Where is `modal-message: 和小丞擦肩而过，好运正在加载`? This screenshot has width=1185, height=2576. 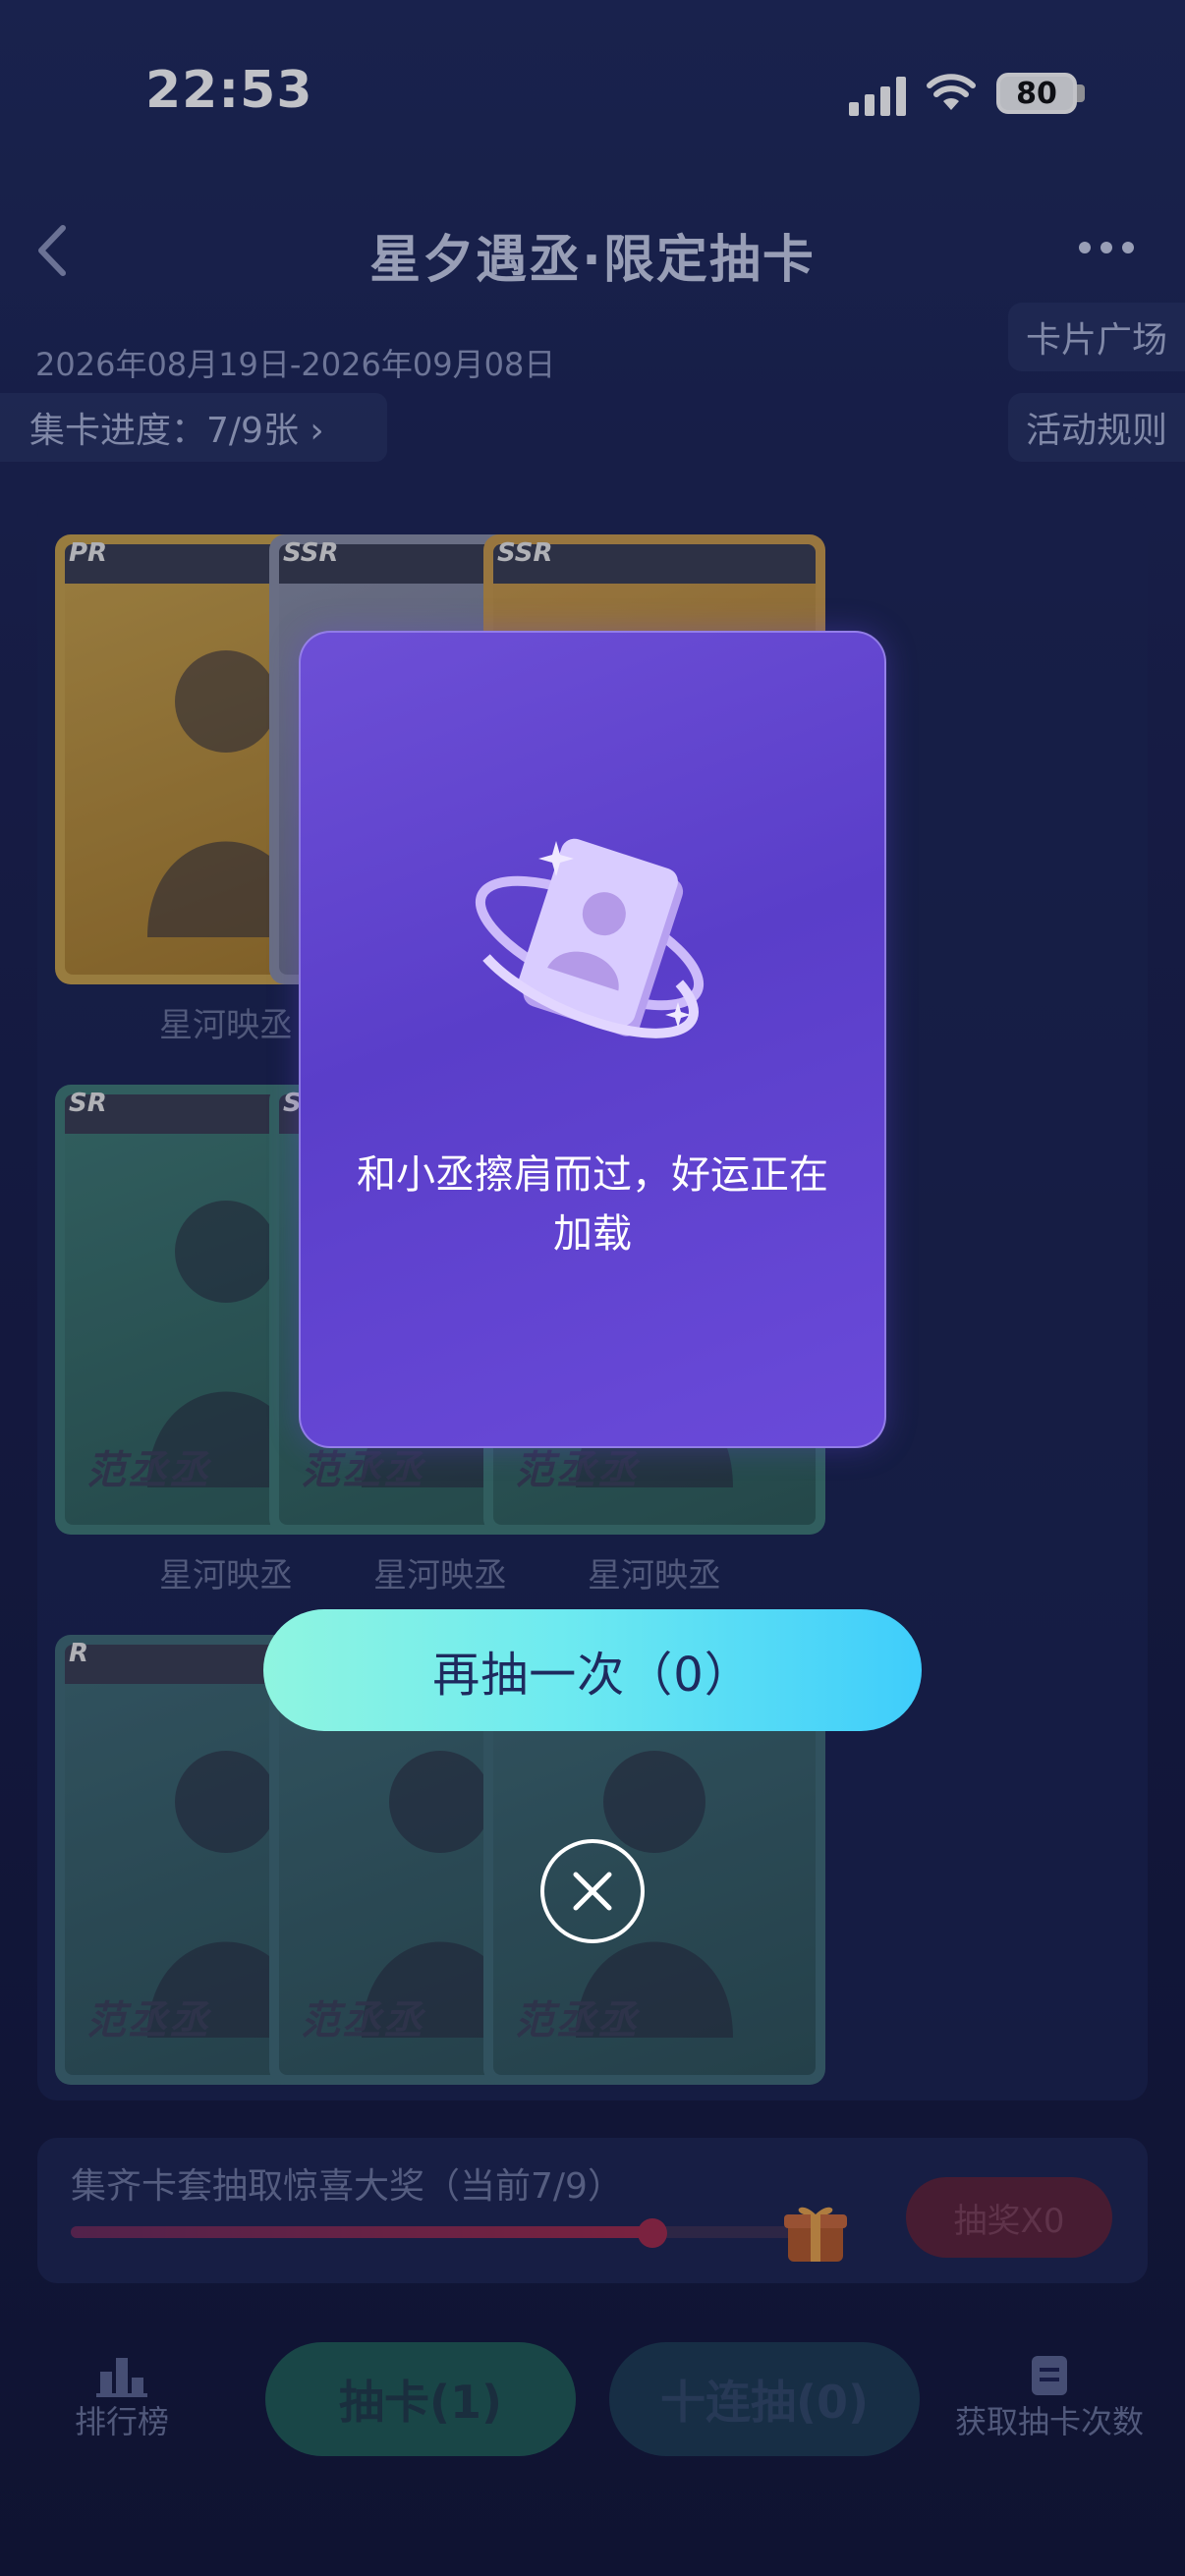
modal-message: 和小丞擦肩而过，好运正在加载 is located at coordinates (592, 1204).